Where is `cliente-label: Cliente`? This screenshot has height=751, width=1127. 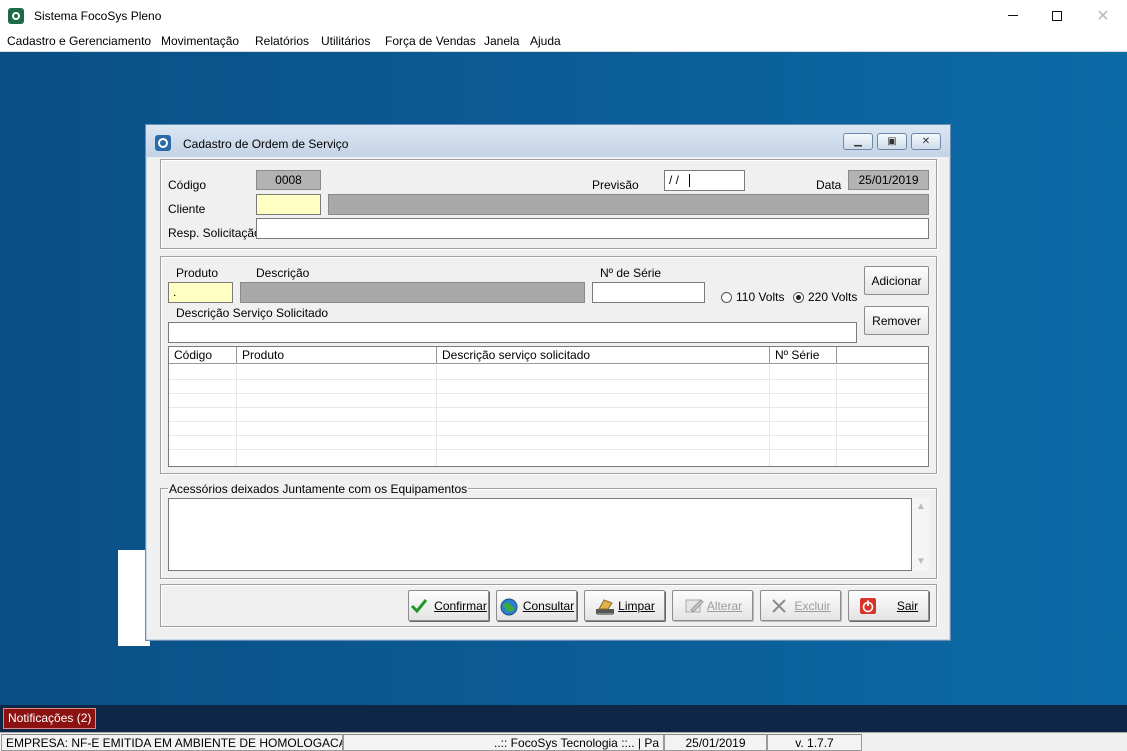 cliente-label: Cliente is located at coordinates (187, 209).